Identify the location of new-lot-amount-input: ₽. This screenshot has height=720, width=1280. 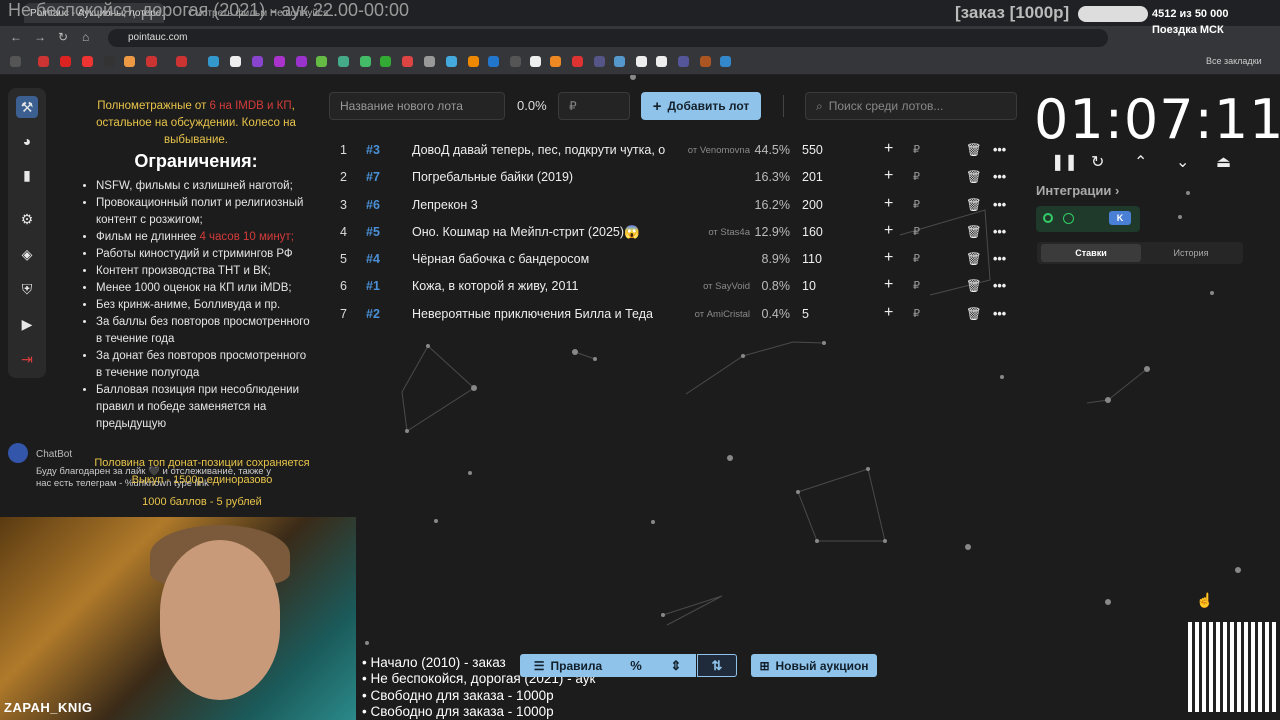
(594, 106).